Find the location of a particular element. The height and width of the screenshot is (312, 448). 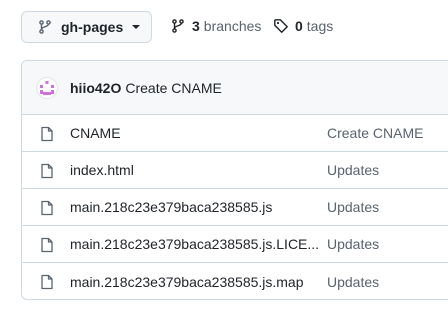

branches-count: 3 is located at coordinates (196, 26).